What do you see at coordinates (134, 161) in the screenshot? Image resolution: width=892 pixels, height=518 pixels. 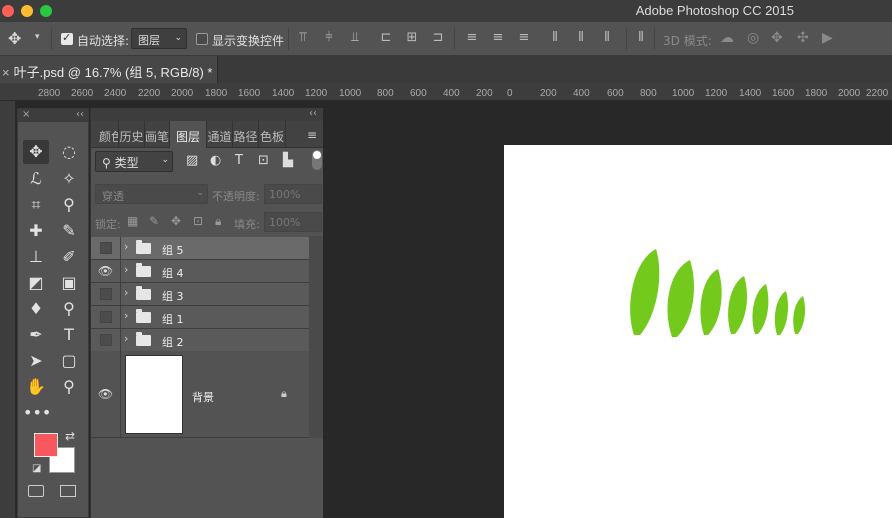 I see `layer-filter-select: ⚲ 类型 ⌄` at bounding box center [134, 161].